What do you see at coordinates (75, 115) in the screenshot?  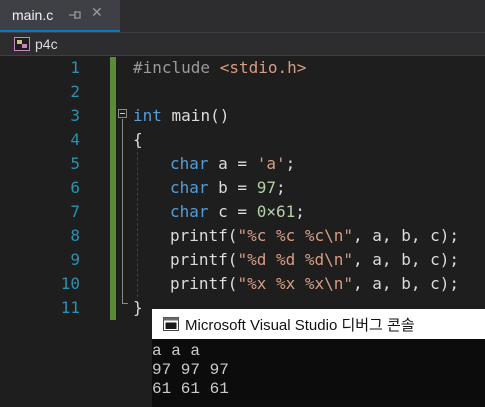 I see `line-number: 3` at bounding box center [75, 115].